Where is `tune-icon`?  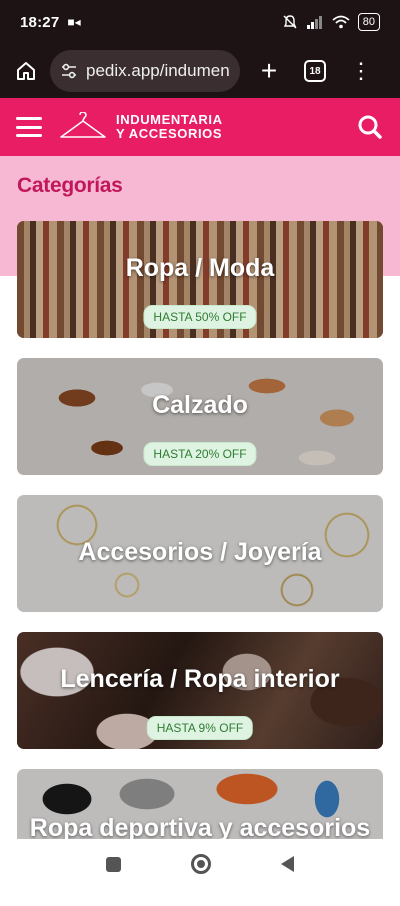
tune-icon is located at coordinates (69, 71).